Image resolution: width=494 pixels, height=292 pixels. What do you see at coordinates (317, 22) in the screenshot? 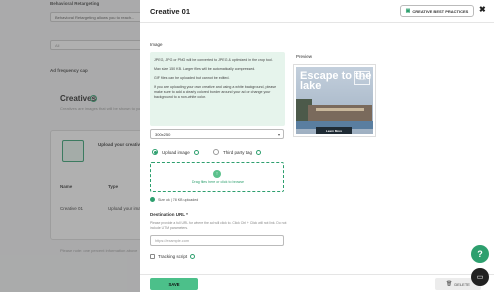
I see `header-divider` at bounding box center [317, 22].